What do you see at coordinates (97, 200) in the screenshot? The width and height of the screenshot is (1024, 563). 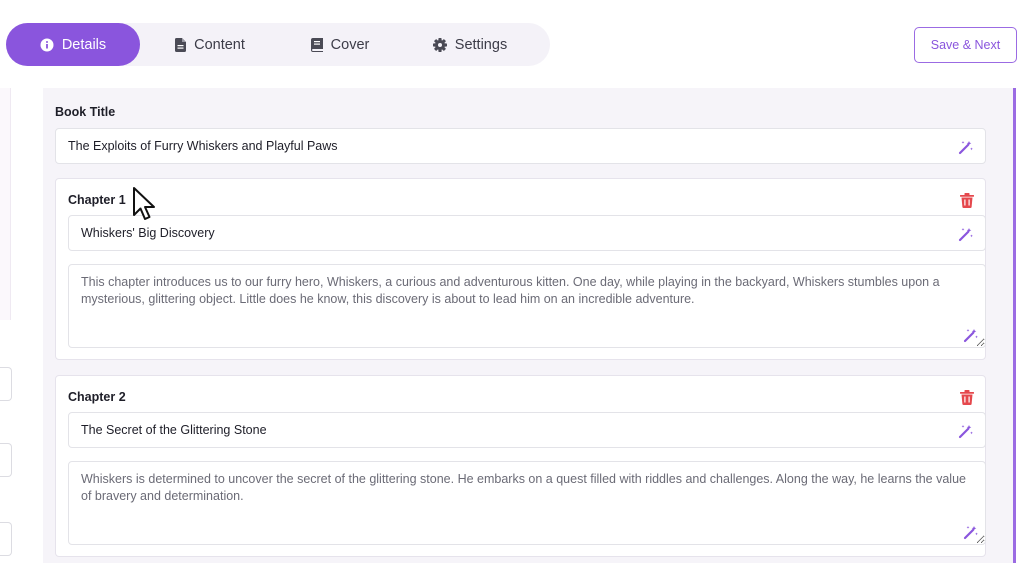 I see `chapter-label: Chapter 1` at bounding box center [97, 200].